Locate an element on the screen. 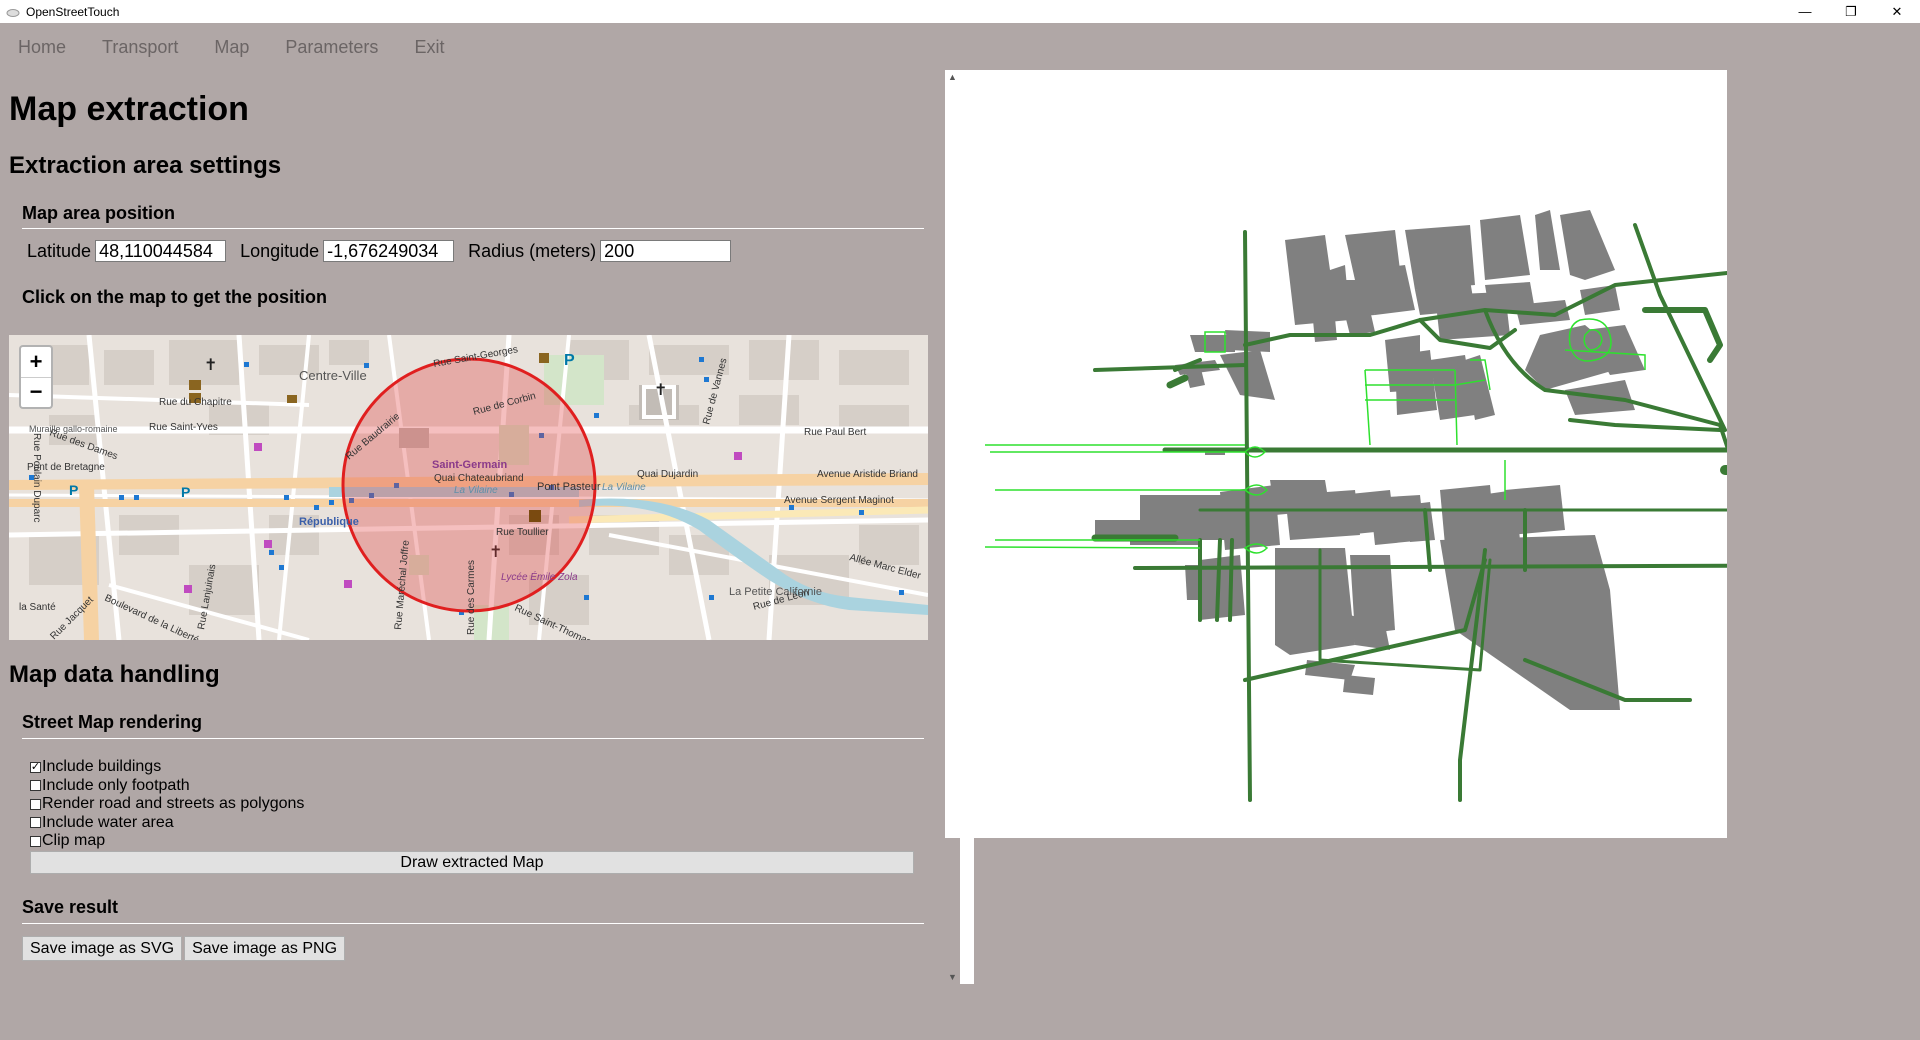  preview-scroll-track is located at coordinates (967, 911).